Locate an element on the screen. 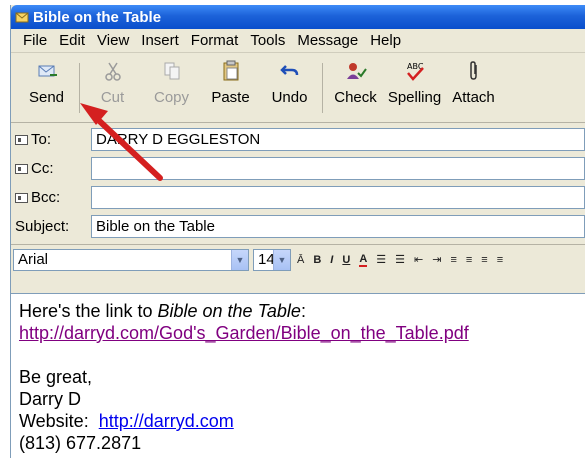  red-arrow-annotation is located at coordinates (121, 142).